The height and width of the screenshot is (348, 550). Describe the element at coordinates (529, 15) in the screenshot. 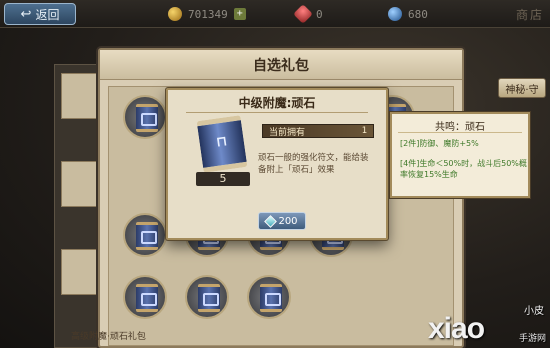

I see `corner-title: 商店` at that location.